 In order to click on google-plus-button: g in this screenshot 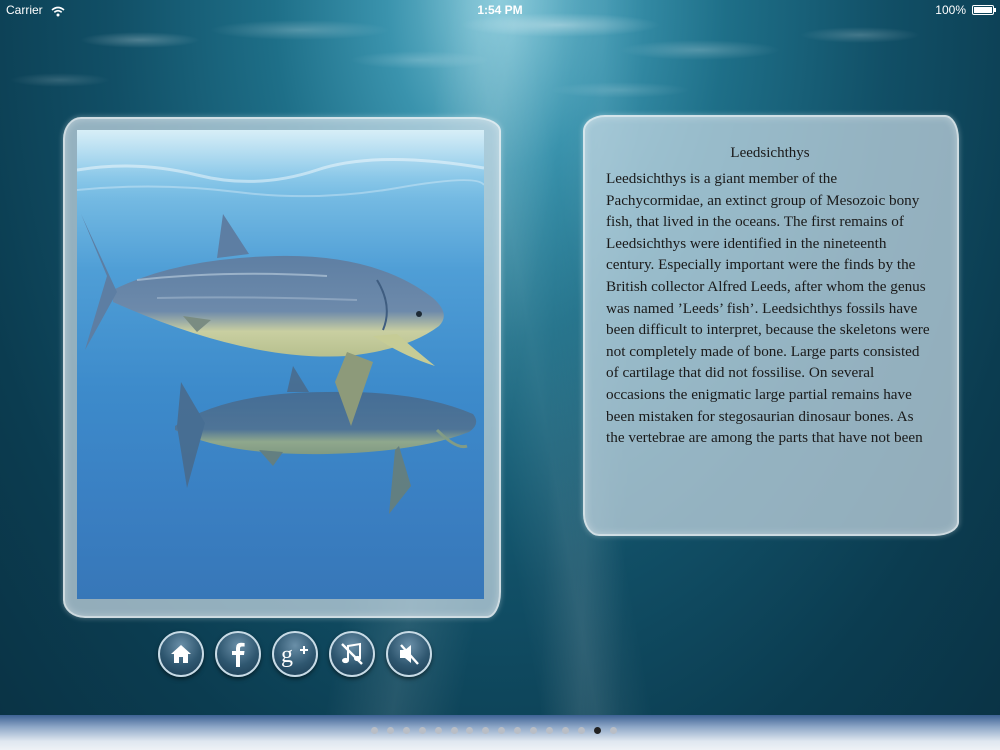, I will do `click(295, 654)`.